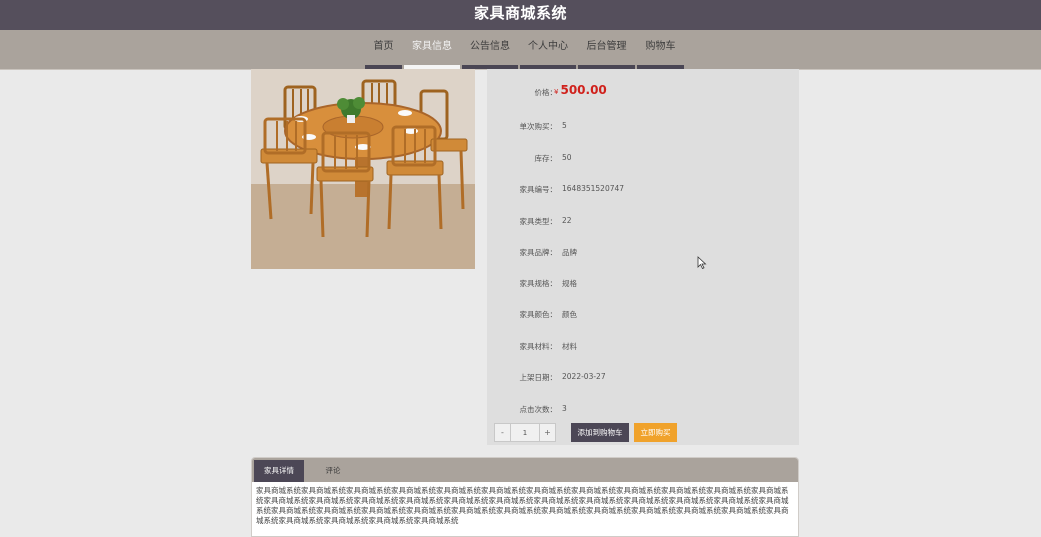 Image resolution: width=1041 pixels, height=537 pixels. What do you see at coordinates (606, 46) in the screenshot?
I see `nav-item-label: 后台管理` at bounding box center [606, 46].